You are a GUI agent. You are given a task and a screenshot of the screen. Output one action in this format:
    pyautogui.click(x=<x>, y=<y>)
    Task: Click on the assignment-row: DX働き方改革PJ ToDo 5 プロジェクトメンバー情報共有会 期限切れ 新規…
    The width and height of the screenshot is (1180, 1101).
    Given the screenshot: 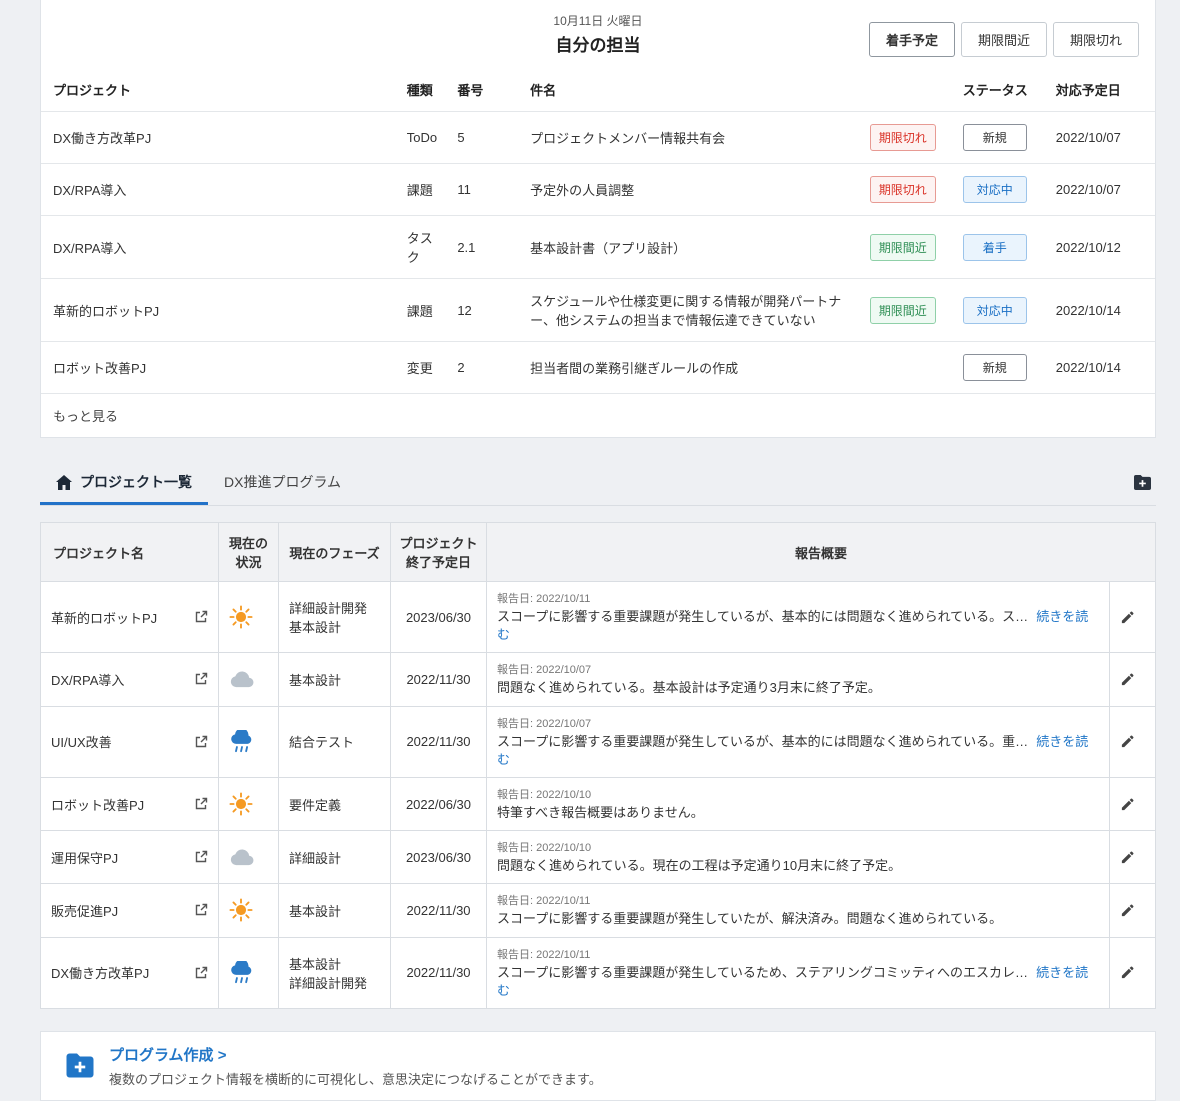 What is the action you would take?
    pyautogui.click(x=598, y=137)
    